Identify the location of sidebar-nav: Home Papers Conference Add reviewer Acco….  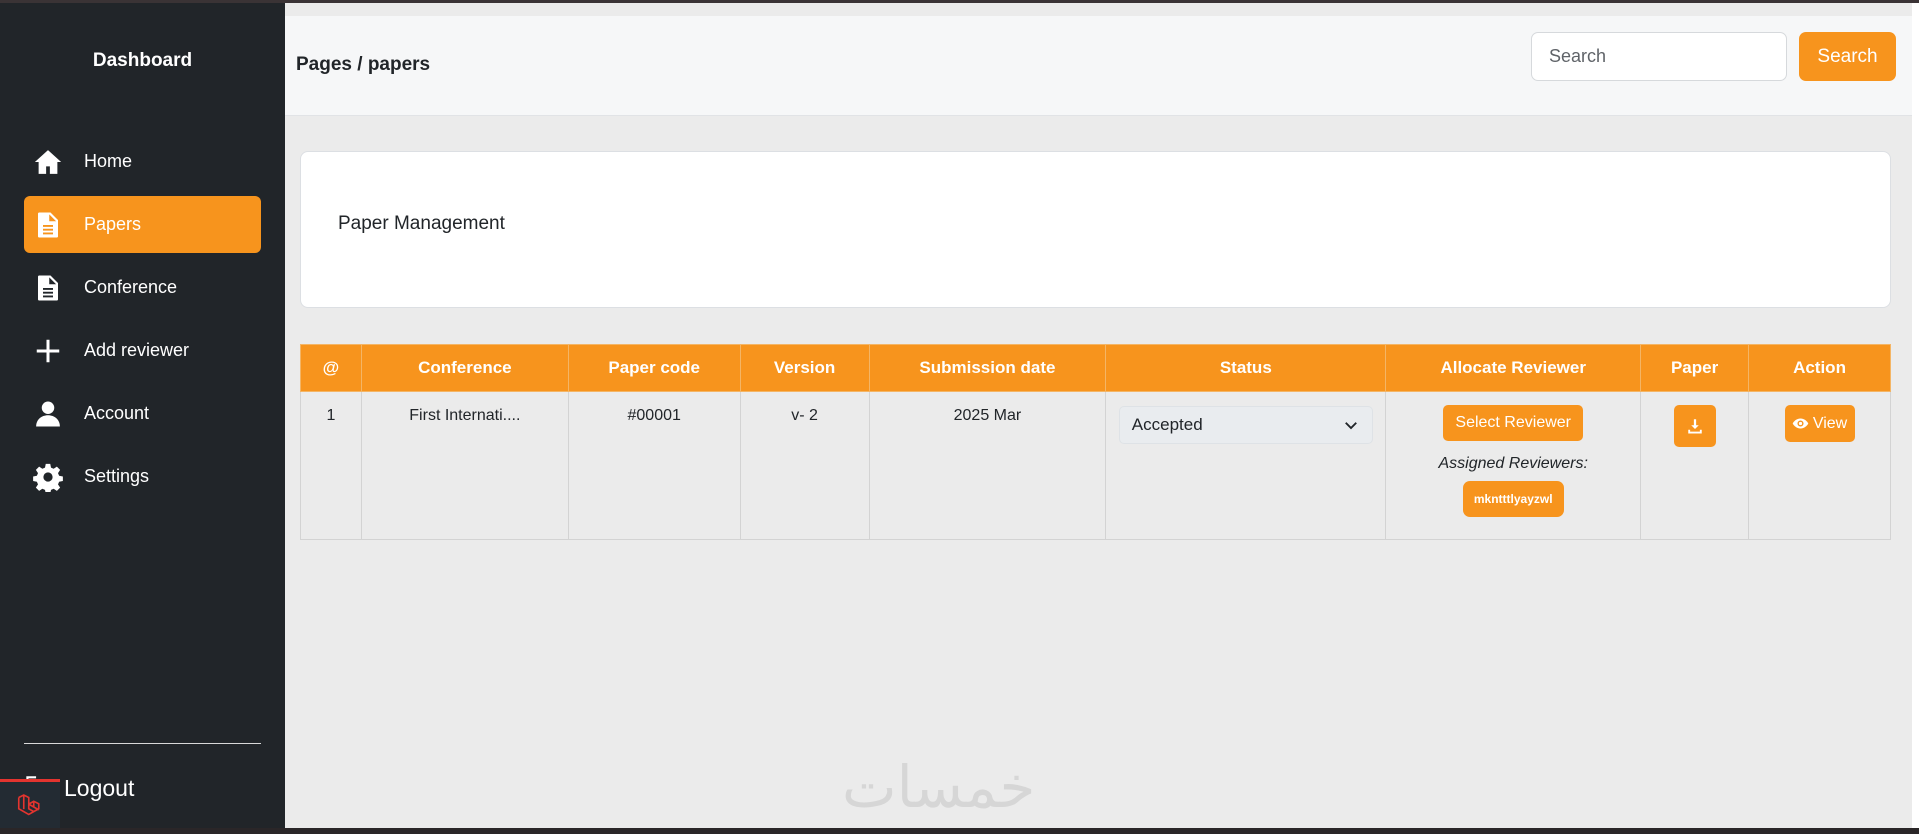
(142, 322).